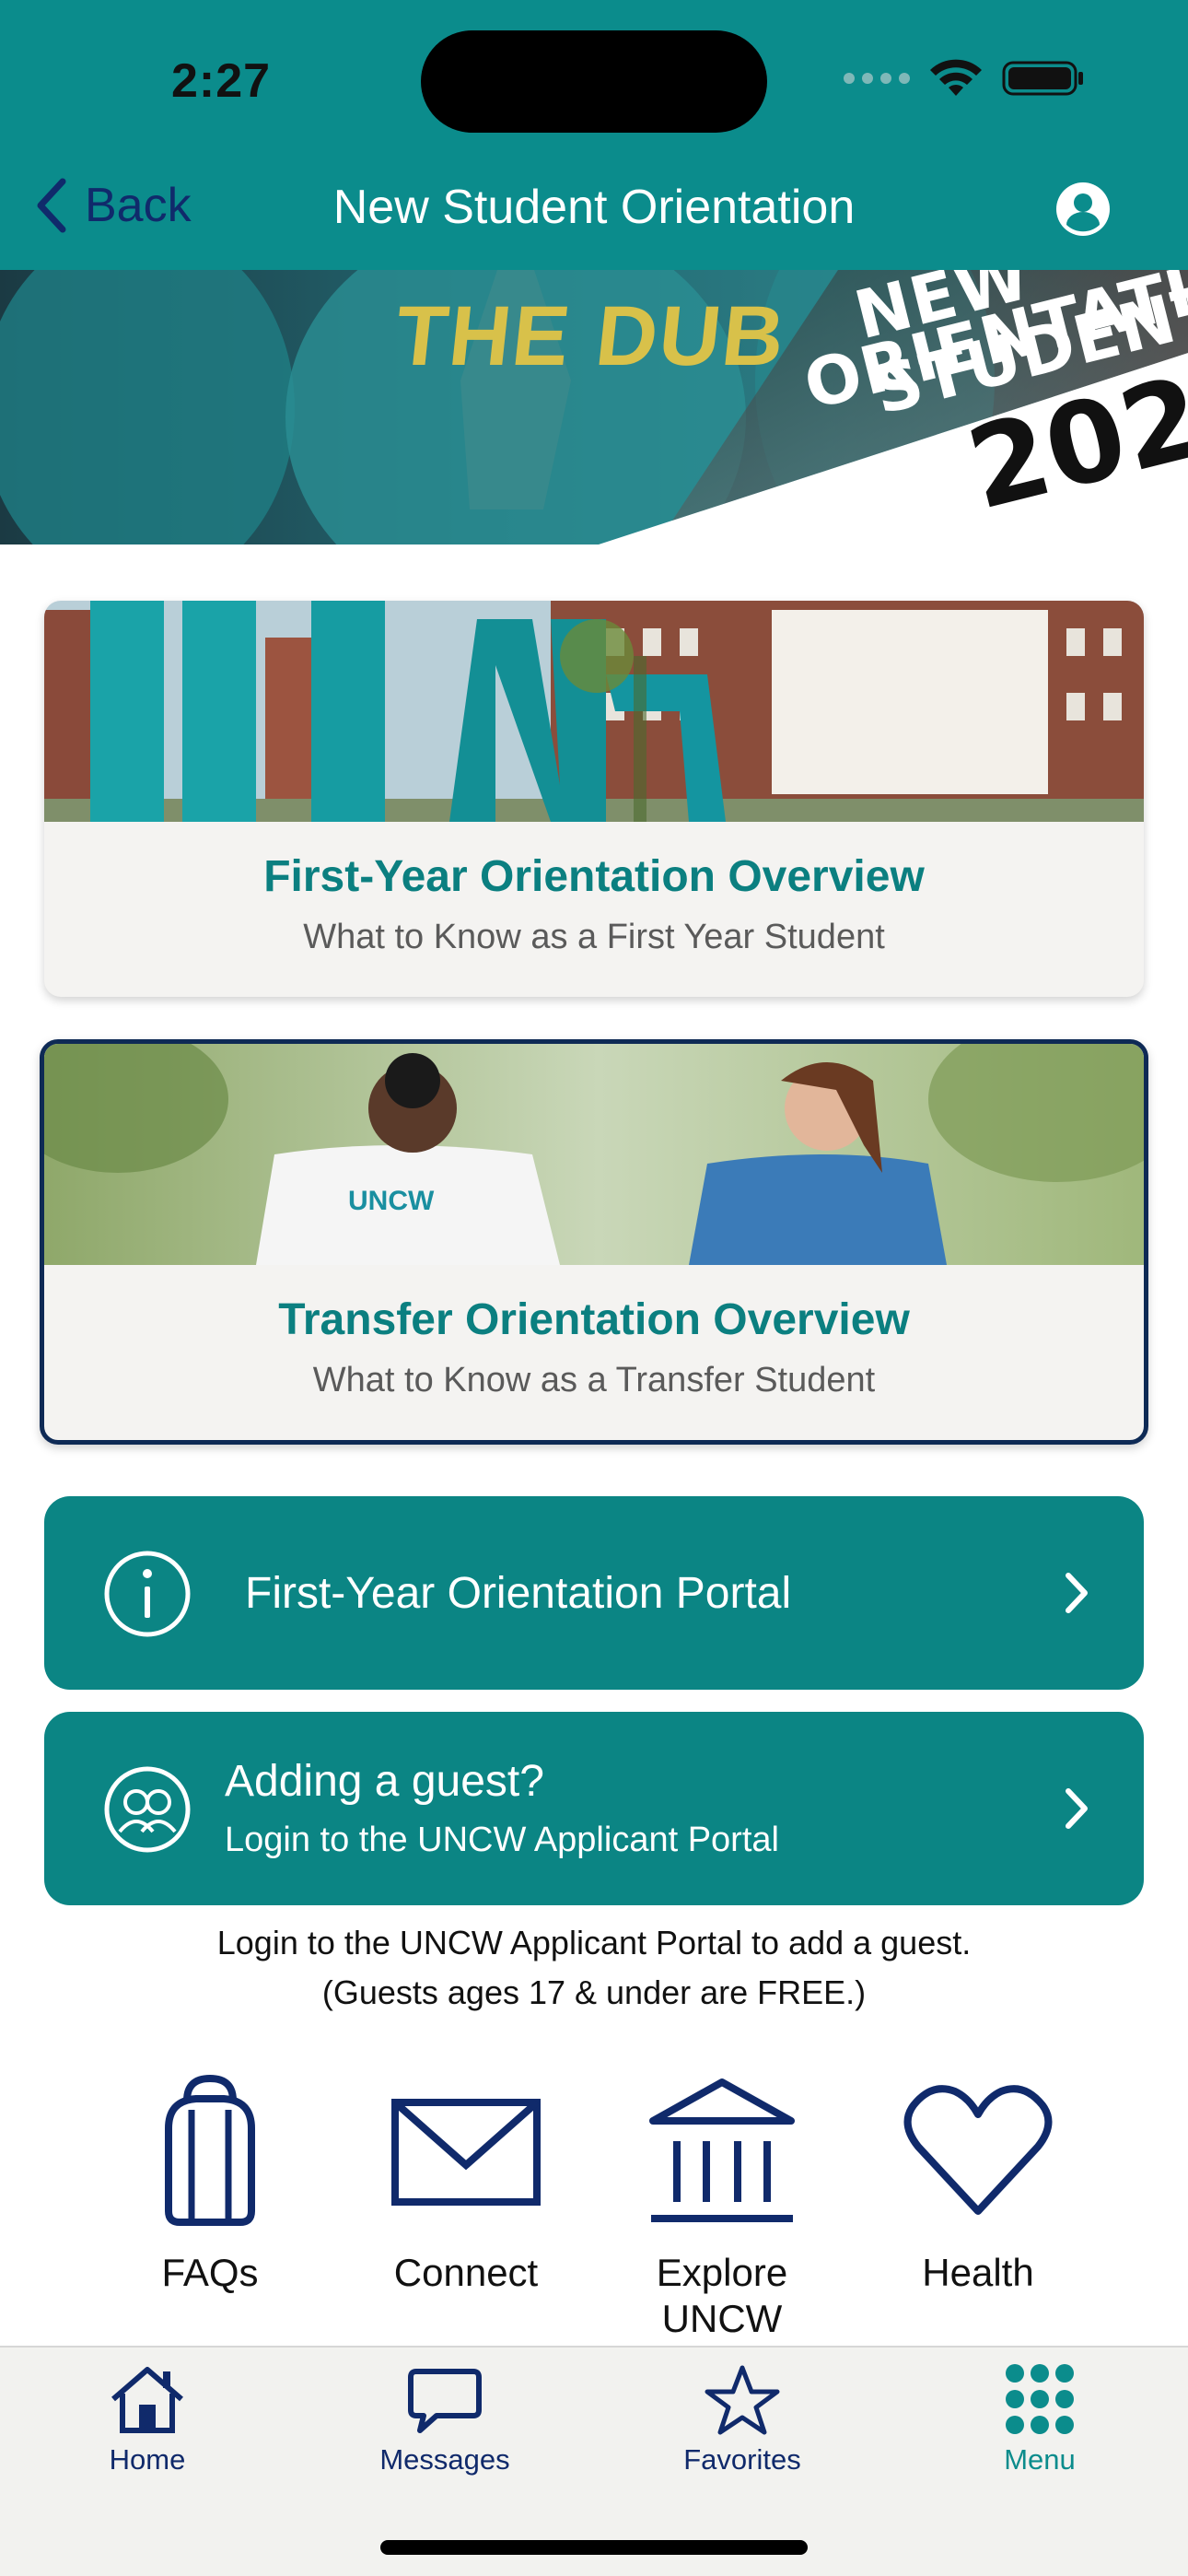 This screenshot has height=2576, width=1188. I want to click on quick-link-faqs: FAQs, so click(210, 2184).